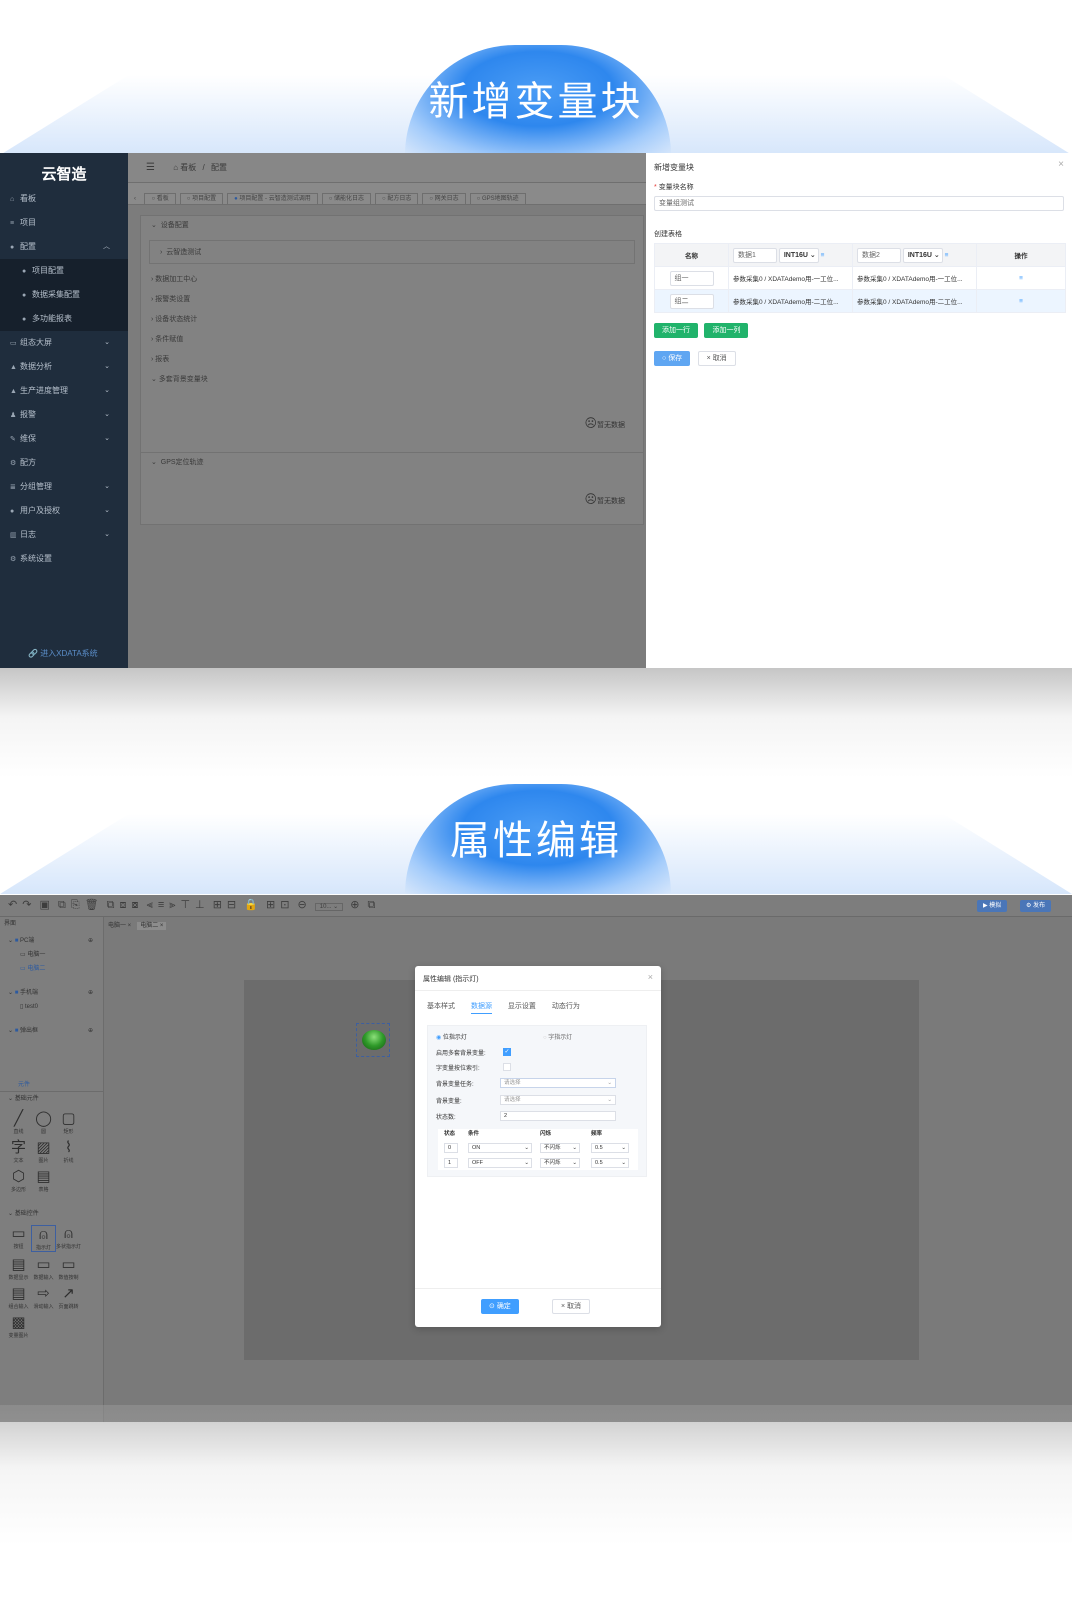 The image size is (1072, 1600). What do you see at coordinates (500, 1148) in the screenshot?
I see `condition-select: ON ⌄` at bounding box center [500, 1148].